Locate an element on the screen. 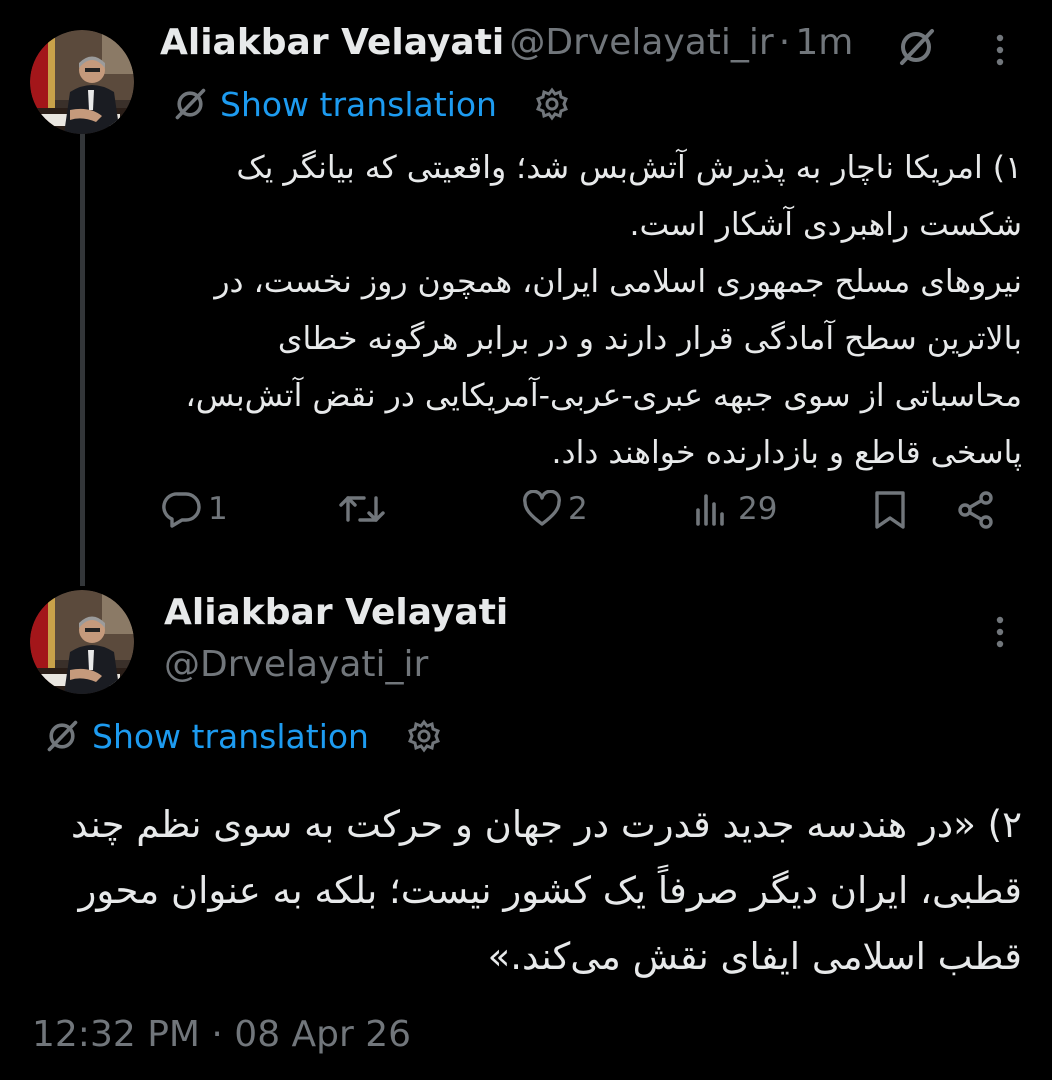 The width and height of the screenshot is (1052, 1080). reply-button: 1 is located at coordinates (195, 509).